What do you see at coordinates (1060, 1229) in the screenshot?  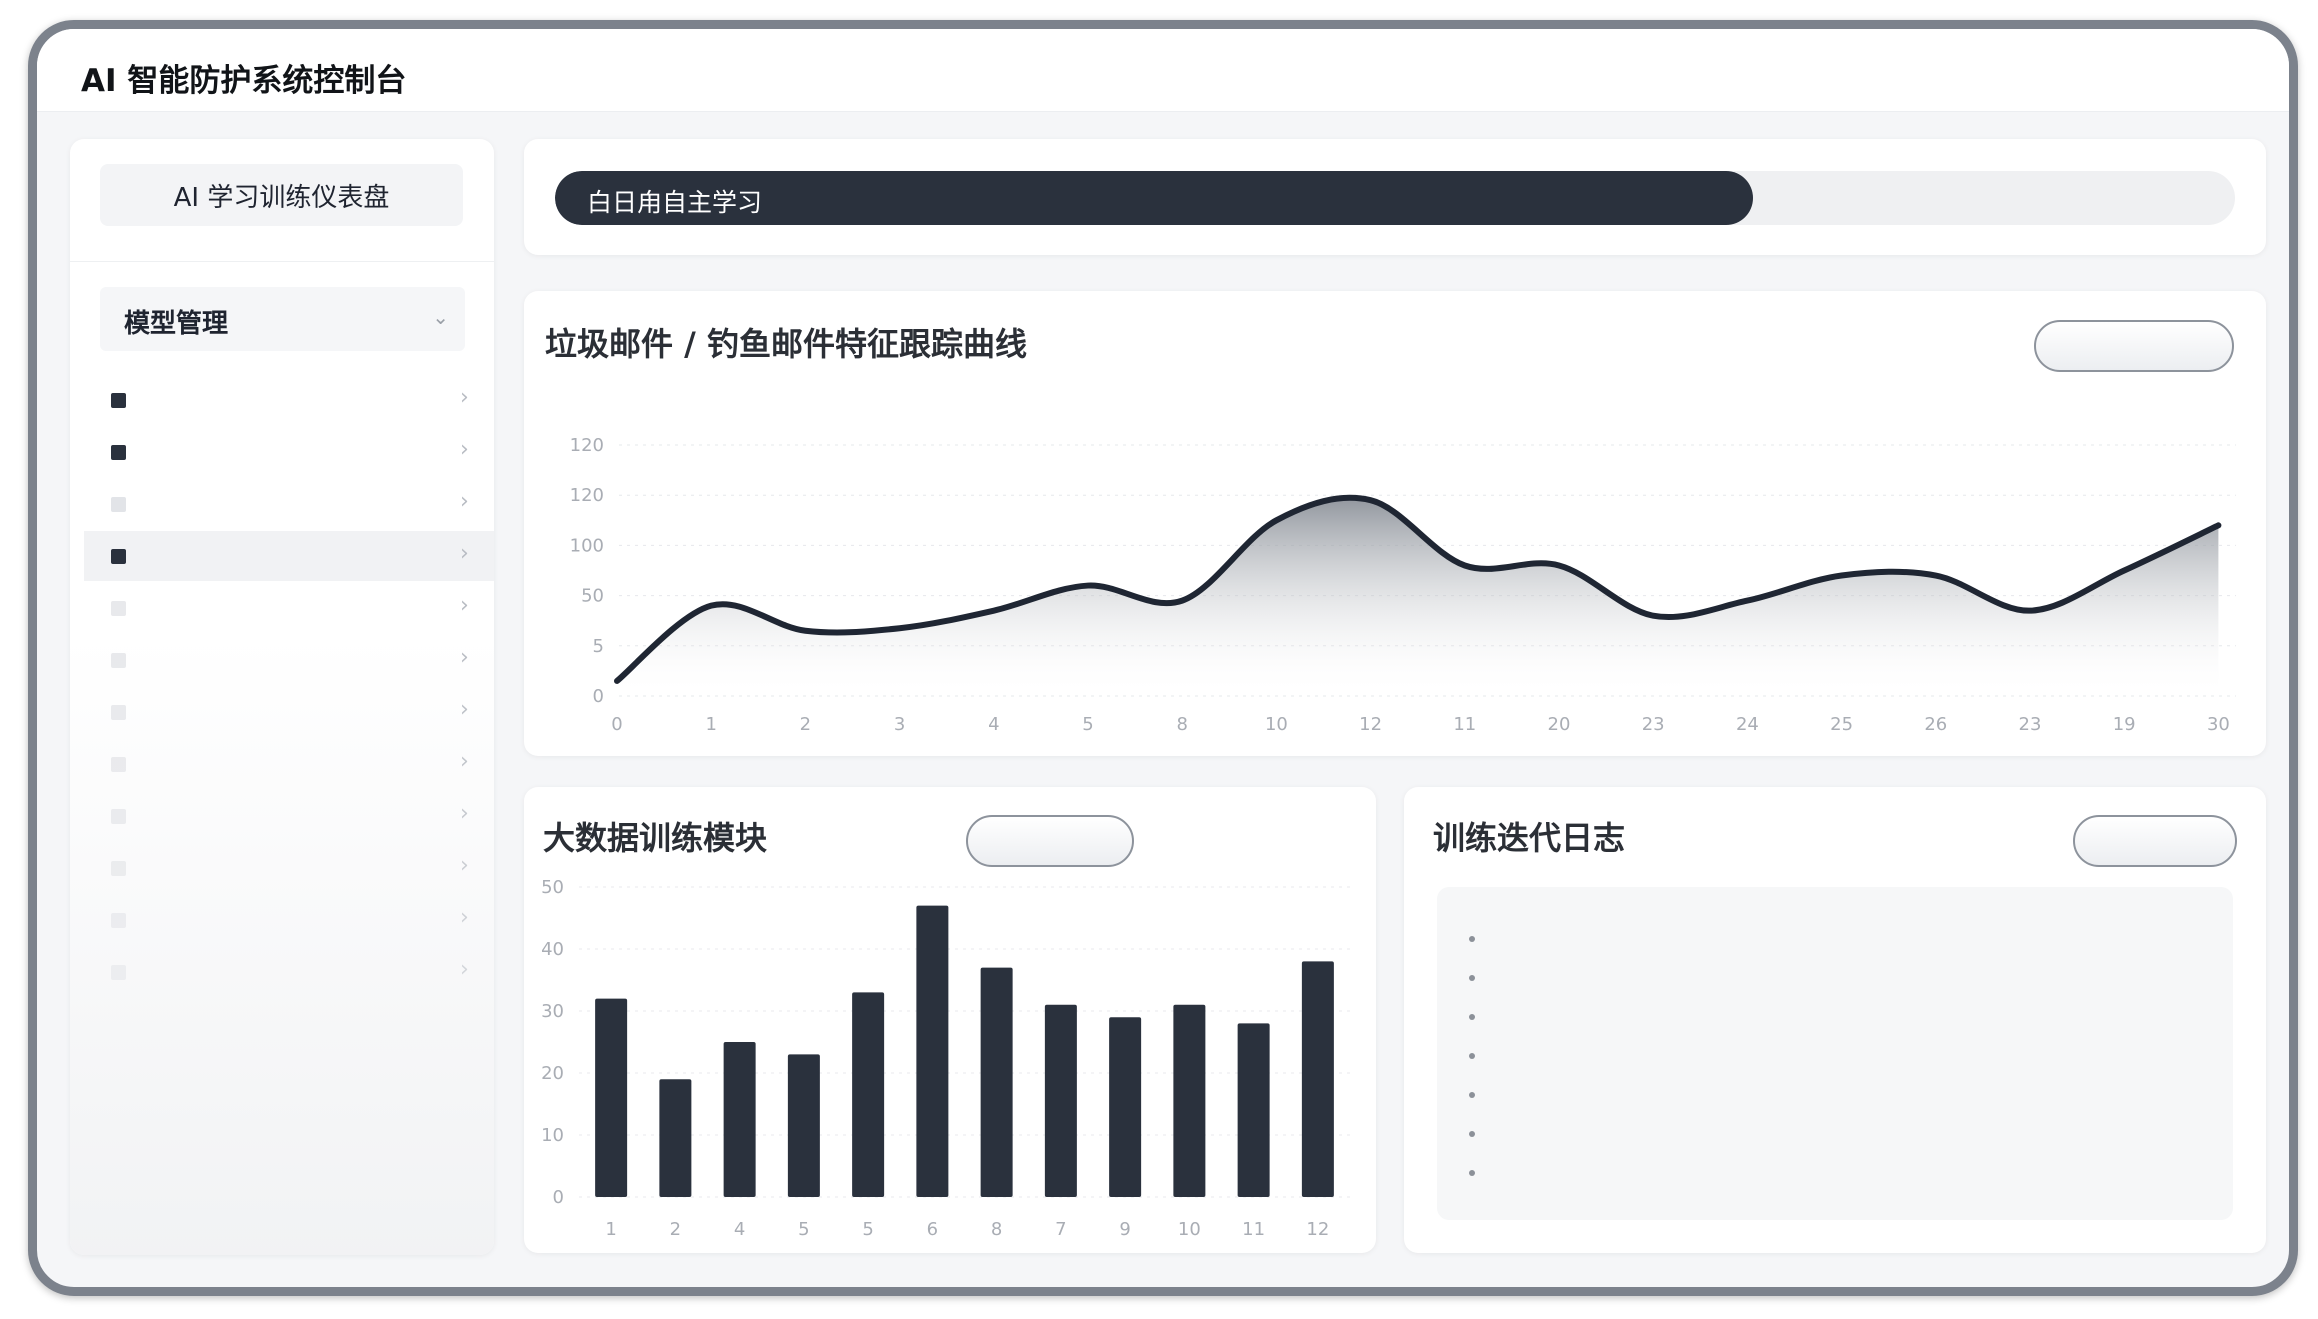 I see `x-tick-label: 7` at bounding box center [1060, 1229].